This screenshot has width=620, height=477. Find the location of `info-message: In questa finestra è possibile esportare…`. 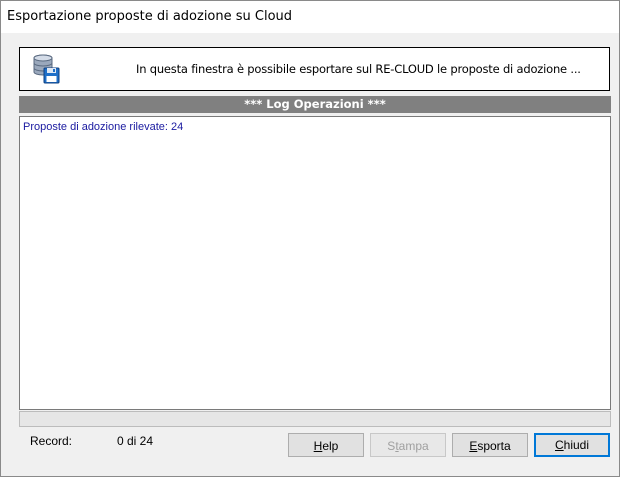

info-message: In questa finestra è possibile esportare… is located at coordinates (358, 69).